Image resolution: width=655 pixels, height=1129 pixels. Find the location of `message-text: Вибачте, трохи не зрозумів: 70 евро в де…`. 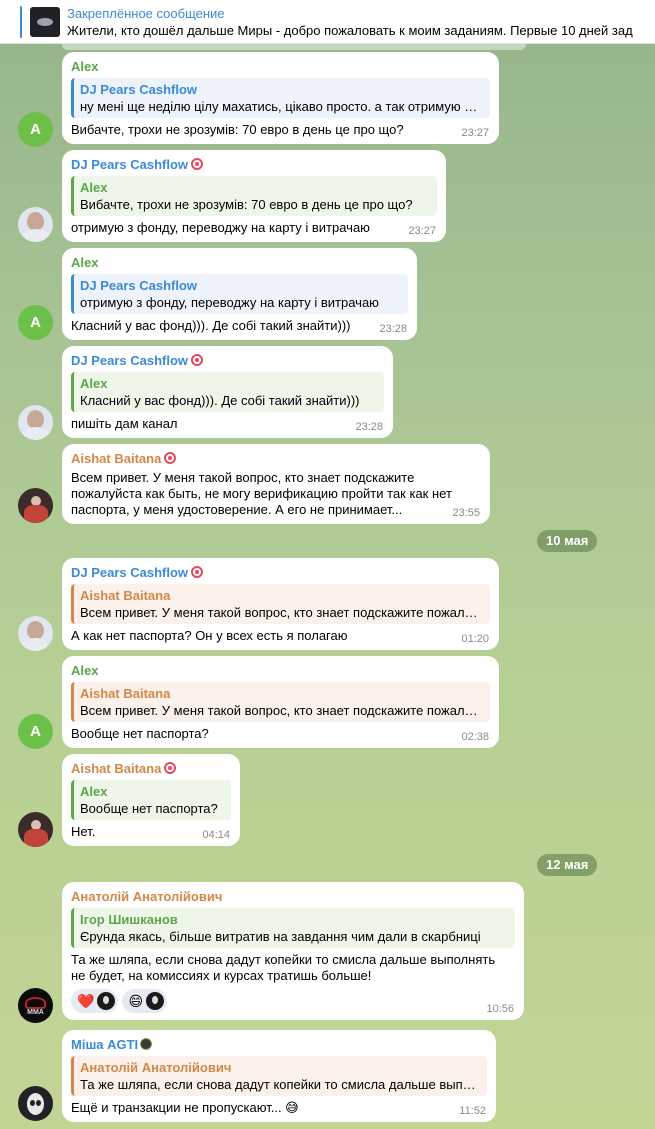

message-text: Вибачте, трохи не зрозумів: 70 евро в де… is located at coordinates (237, 129).